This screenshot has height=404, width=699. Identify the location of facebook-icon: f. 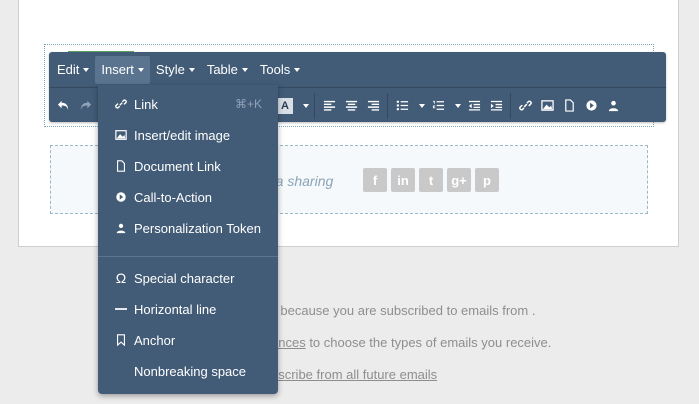
(375, 180).